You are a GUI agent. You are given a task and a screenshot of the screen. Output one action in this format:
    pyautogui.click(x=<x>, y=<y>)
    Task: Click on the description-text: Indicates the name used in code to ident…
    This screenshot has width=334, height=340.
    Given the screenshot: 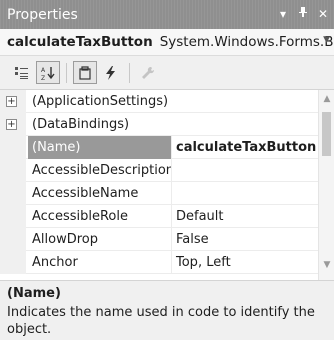 What is the action you would take?
    pyautogui.click(x=161, y=321)
    